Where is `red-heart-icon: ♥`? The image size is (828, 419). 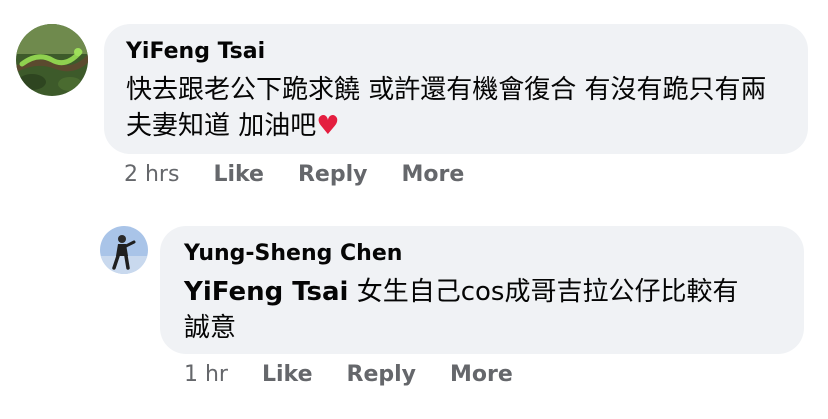
red-heart-icon: ♥ is located at coordinates (328, 126).